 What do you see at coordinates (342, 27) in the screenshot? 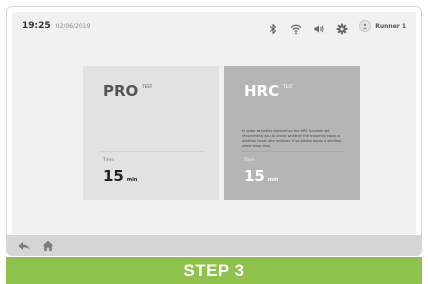
I see `settings-gear-icon` at bounding box center [342, 27].